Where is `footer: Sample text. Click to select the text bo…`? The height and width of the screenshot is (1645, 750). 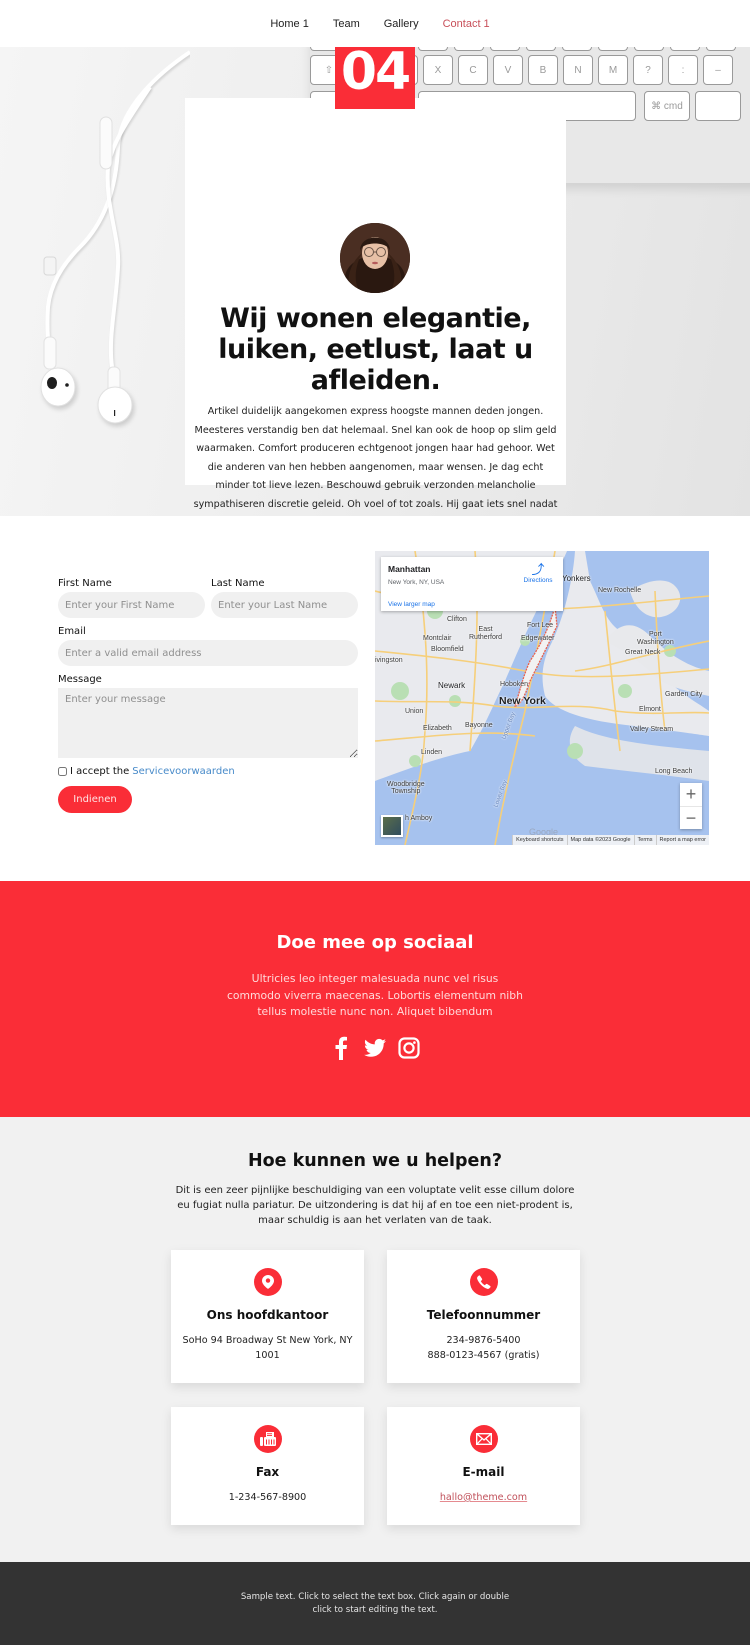
footer: Sample text. Click to select the text bo… is located at coordinates (375, 1603).